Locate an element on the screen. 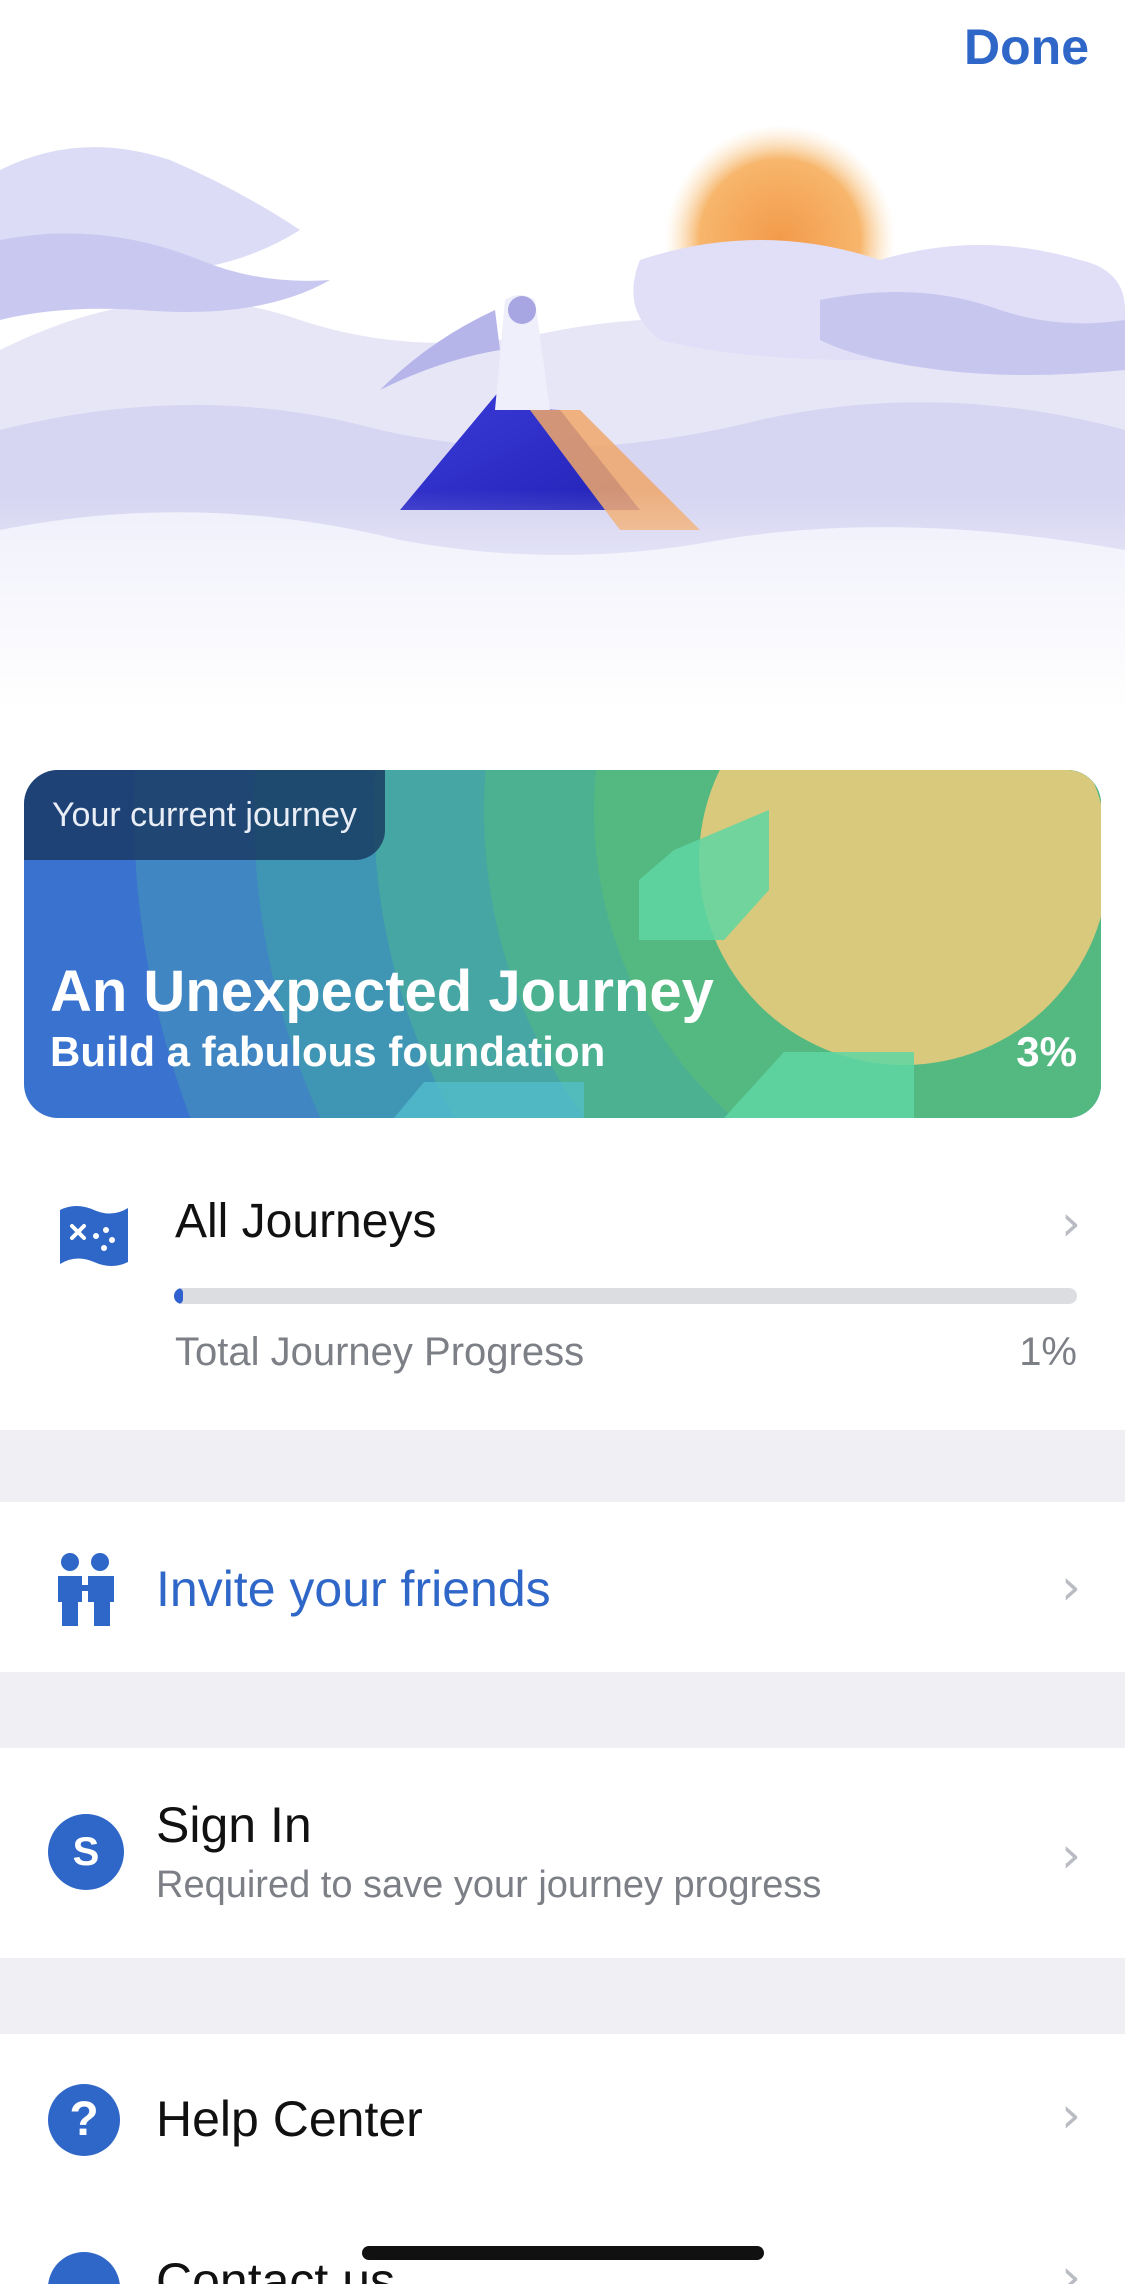 Image resolution: width=1125 pixels, height=2284 pixels. invite-friends-row: Invite your friends › is located at coordinates (562, 1587).